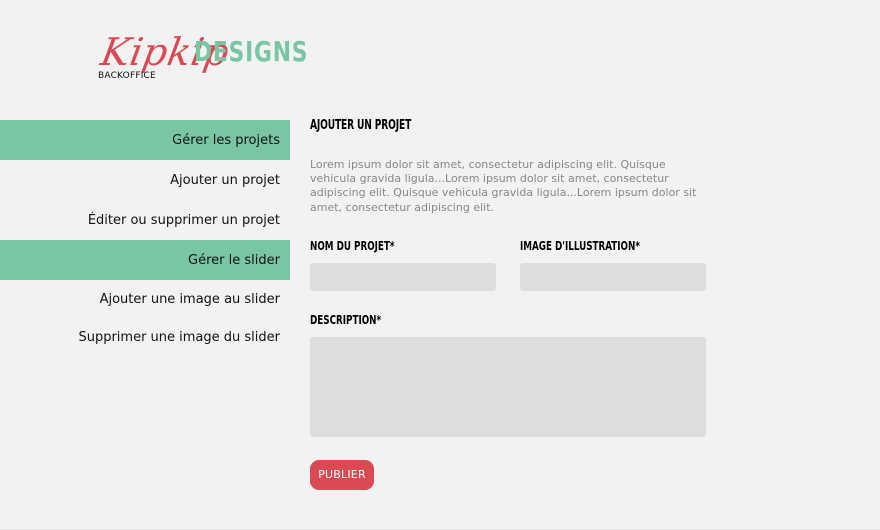  I want to click on sidebar-item-edit-delete-project: Éditer ou supprimer un projet, so click(145, 220).